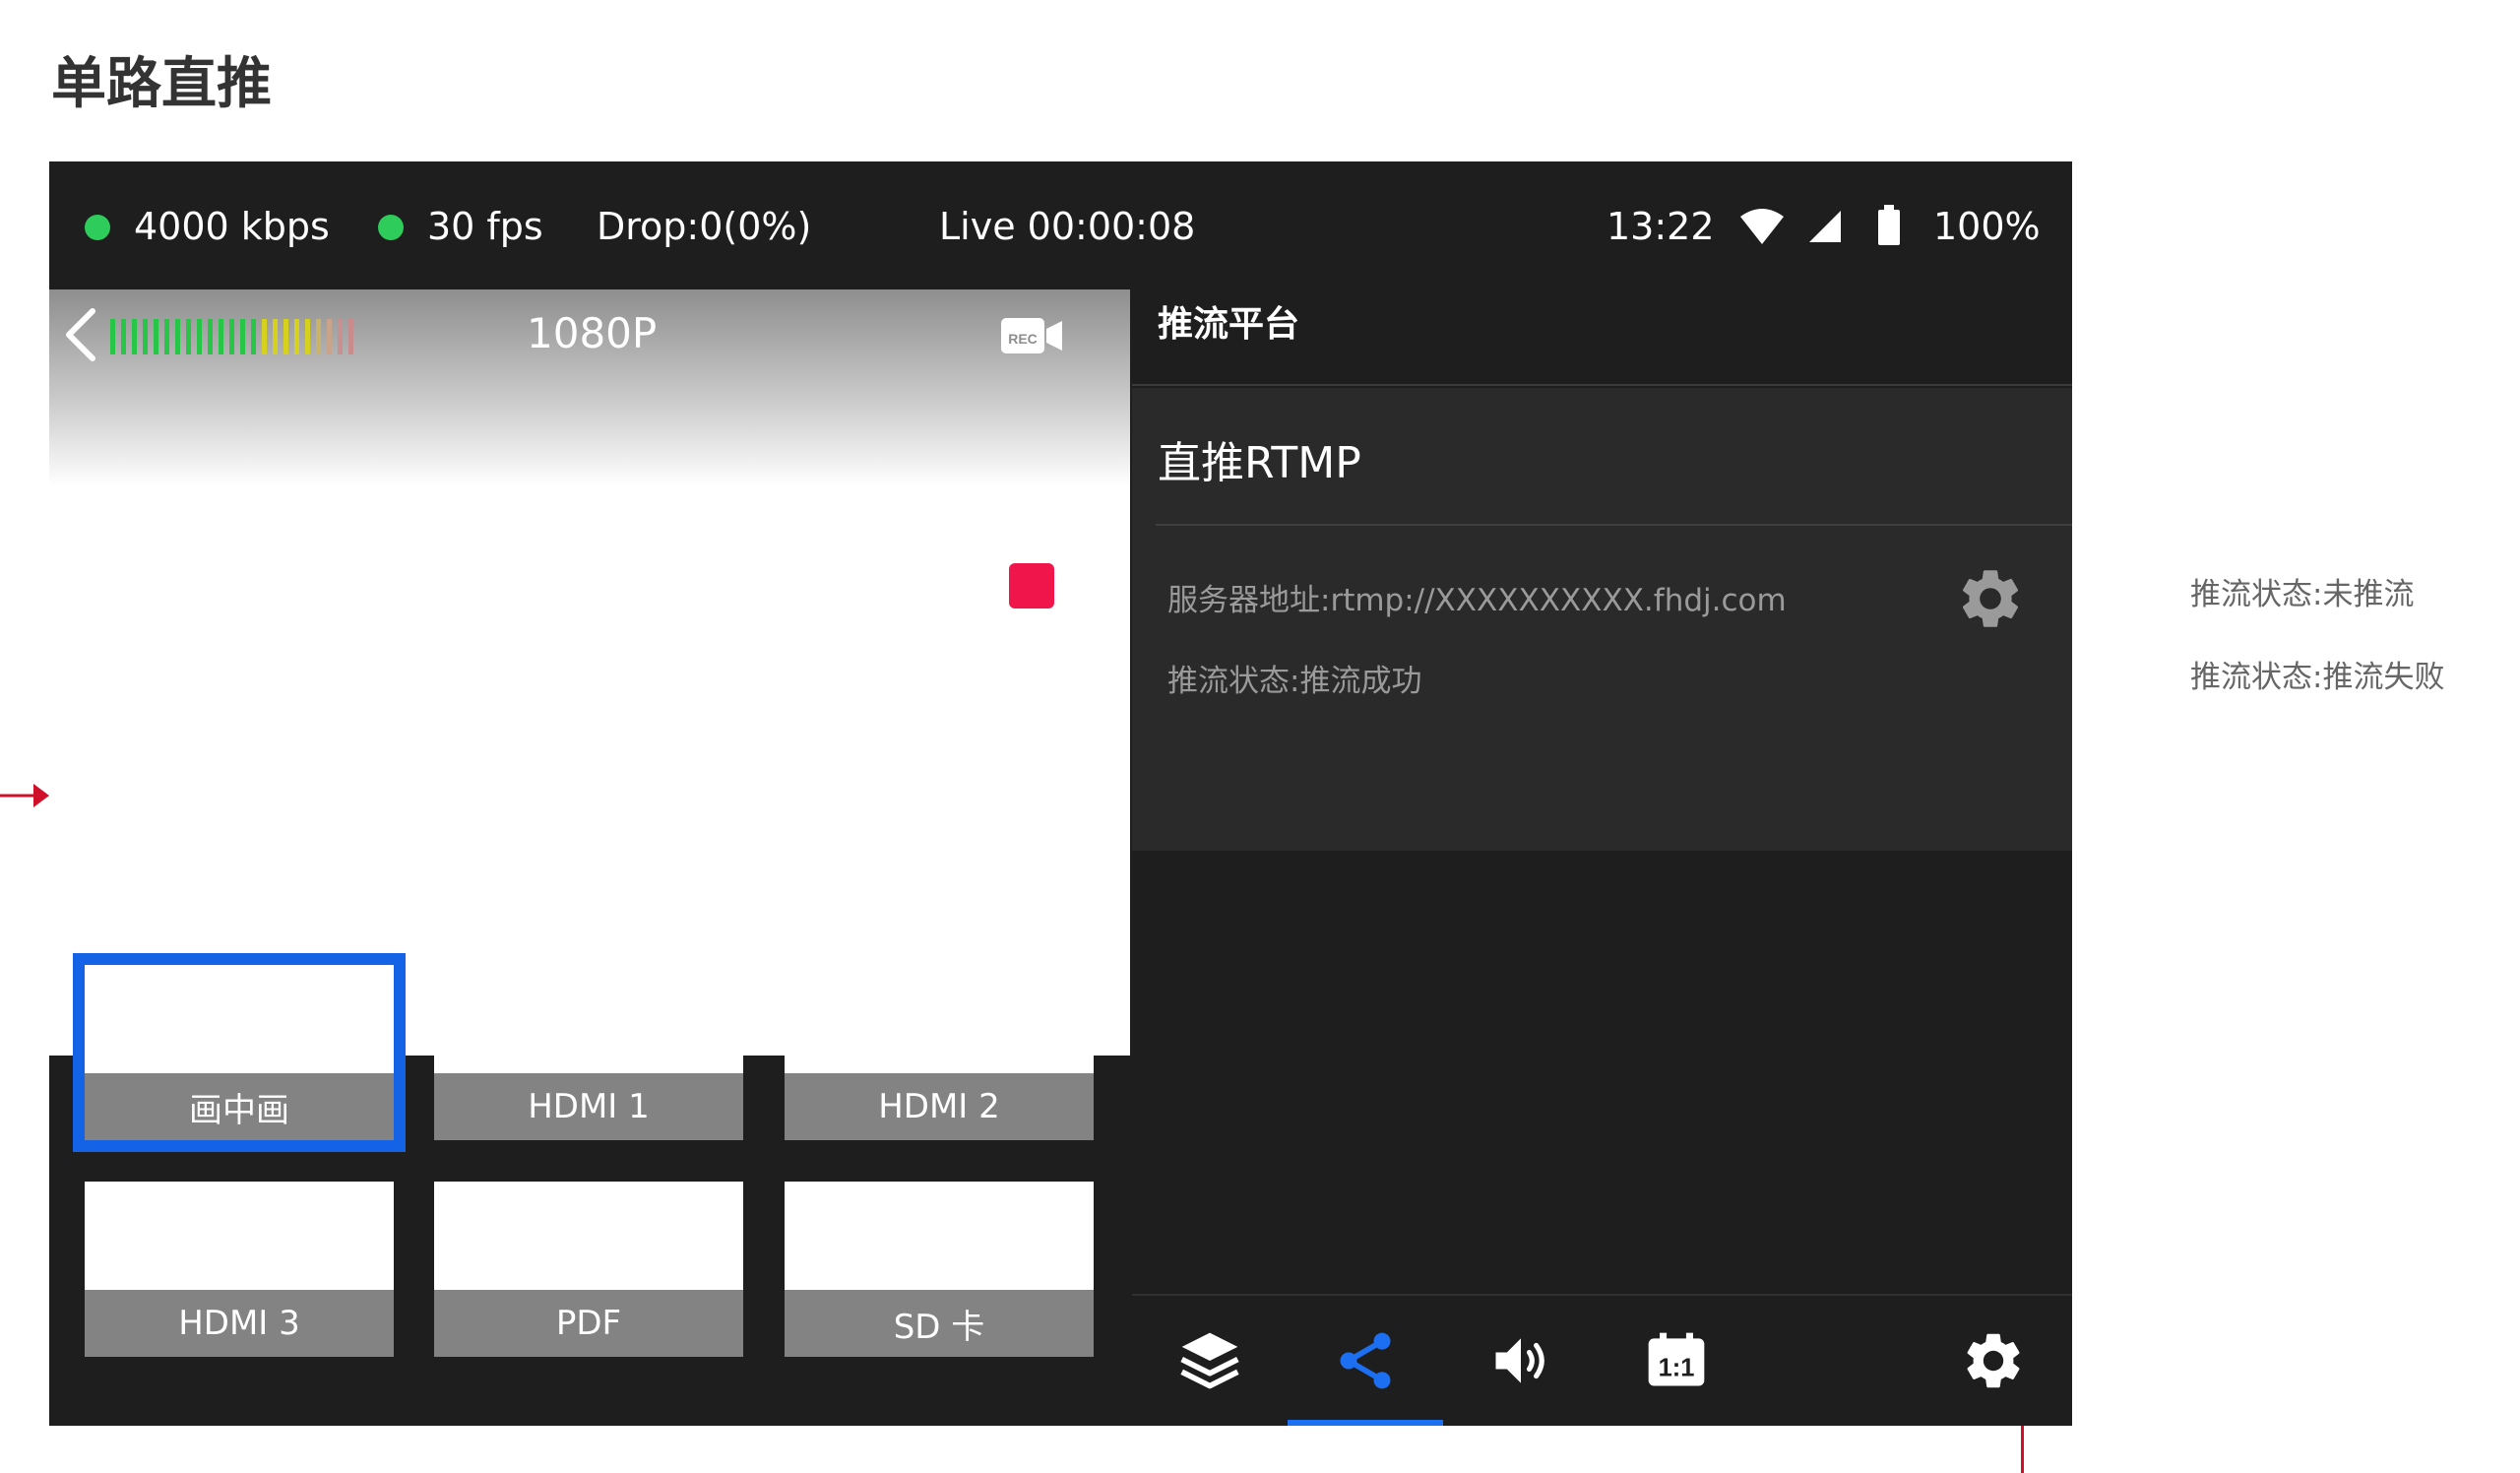 The image size is (2520, 1473). I want to click on back-chevron-icon, so click(80, 334).